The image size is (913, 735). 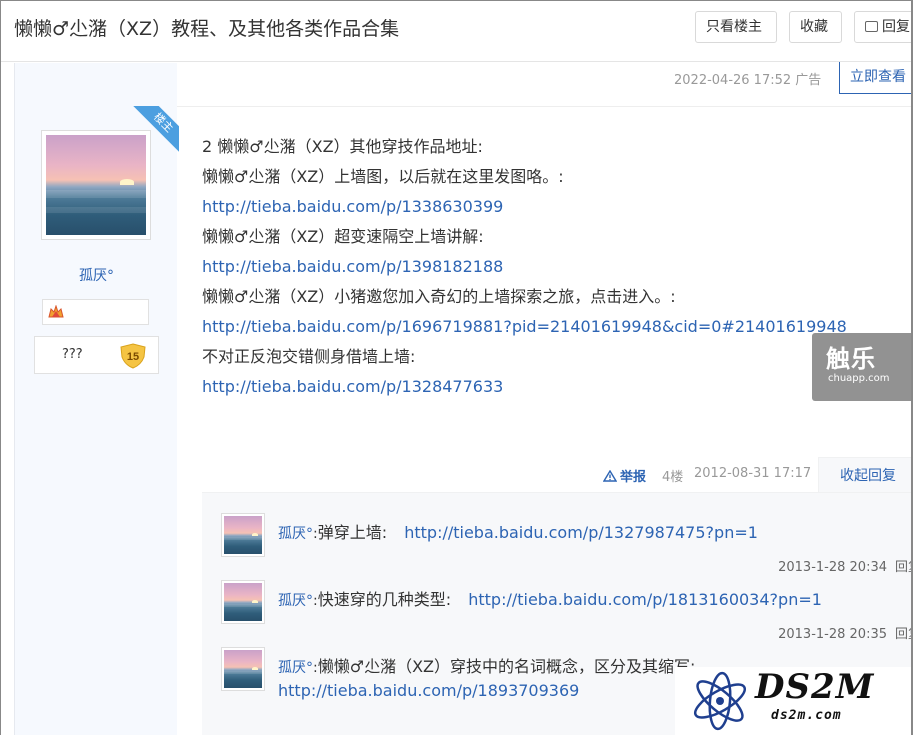 I want to click on divider, so click(x=545, y=106).